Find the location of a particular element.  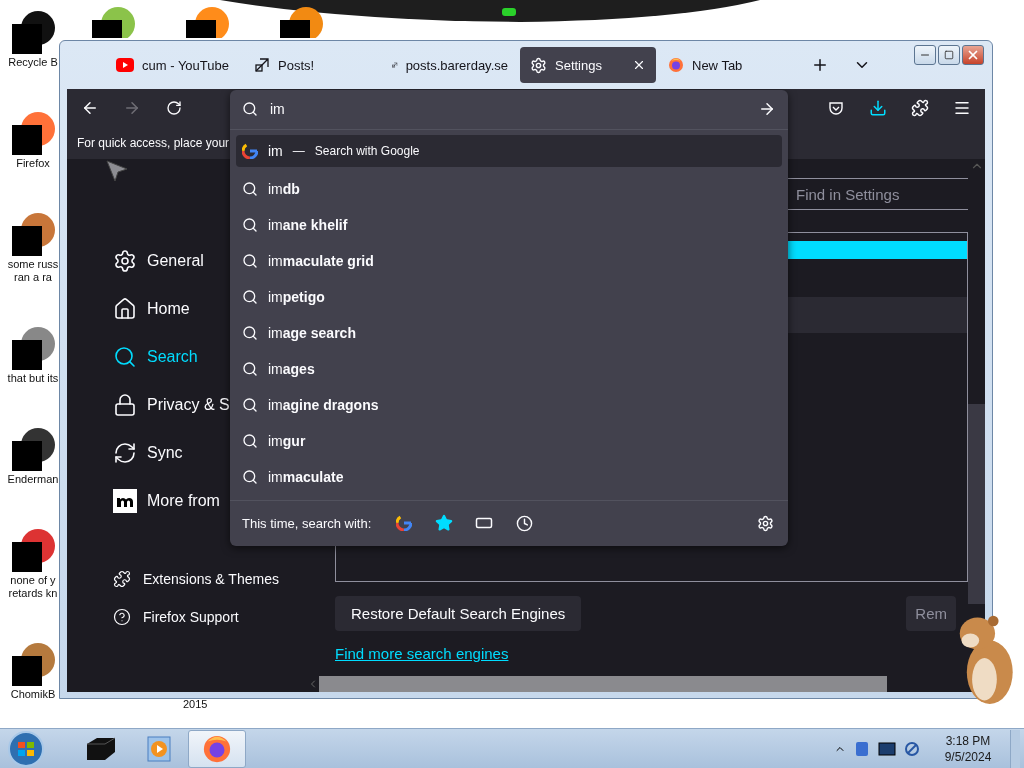

home-icon is located at coordinates (125, 309).